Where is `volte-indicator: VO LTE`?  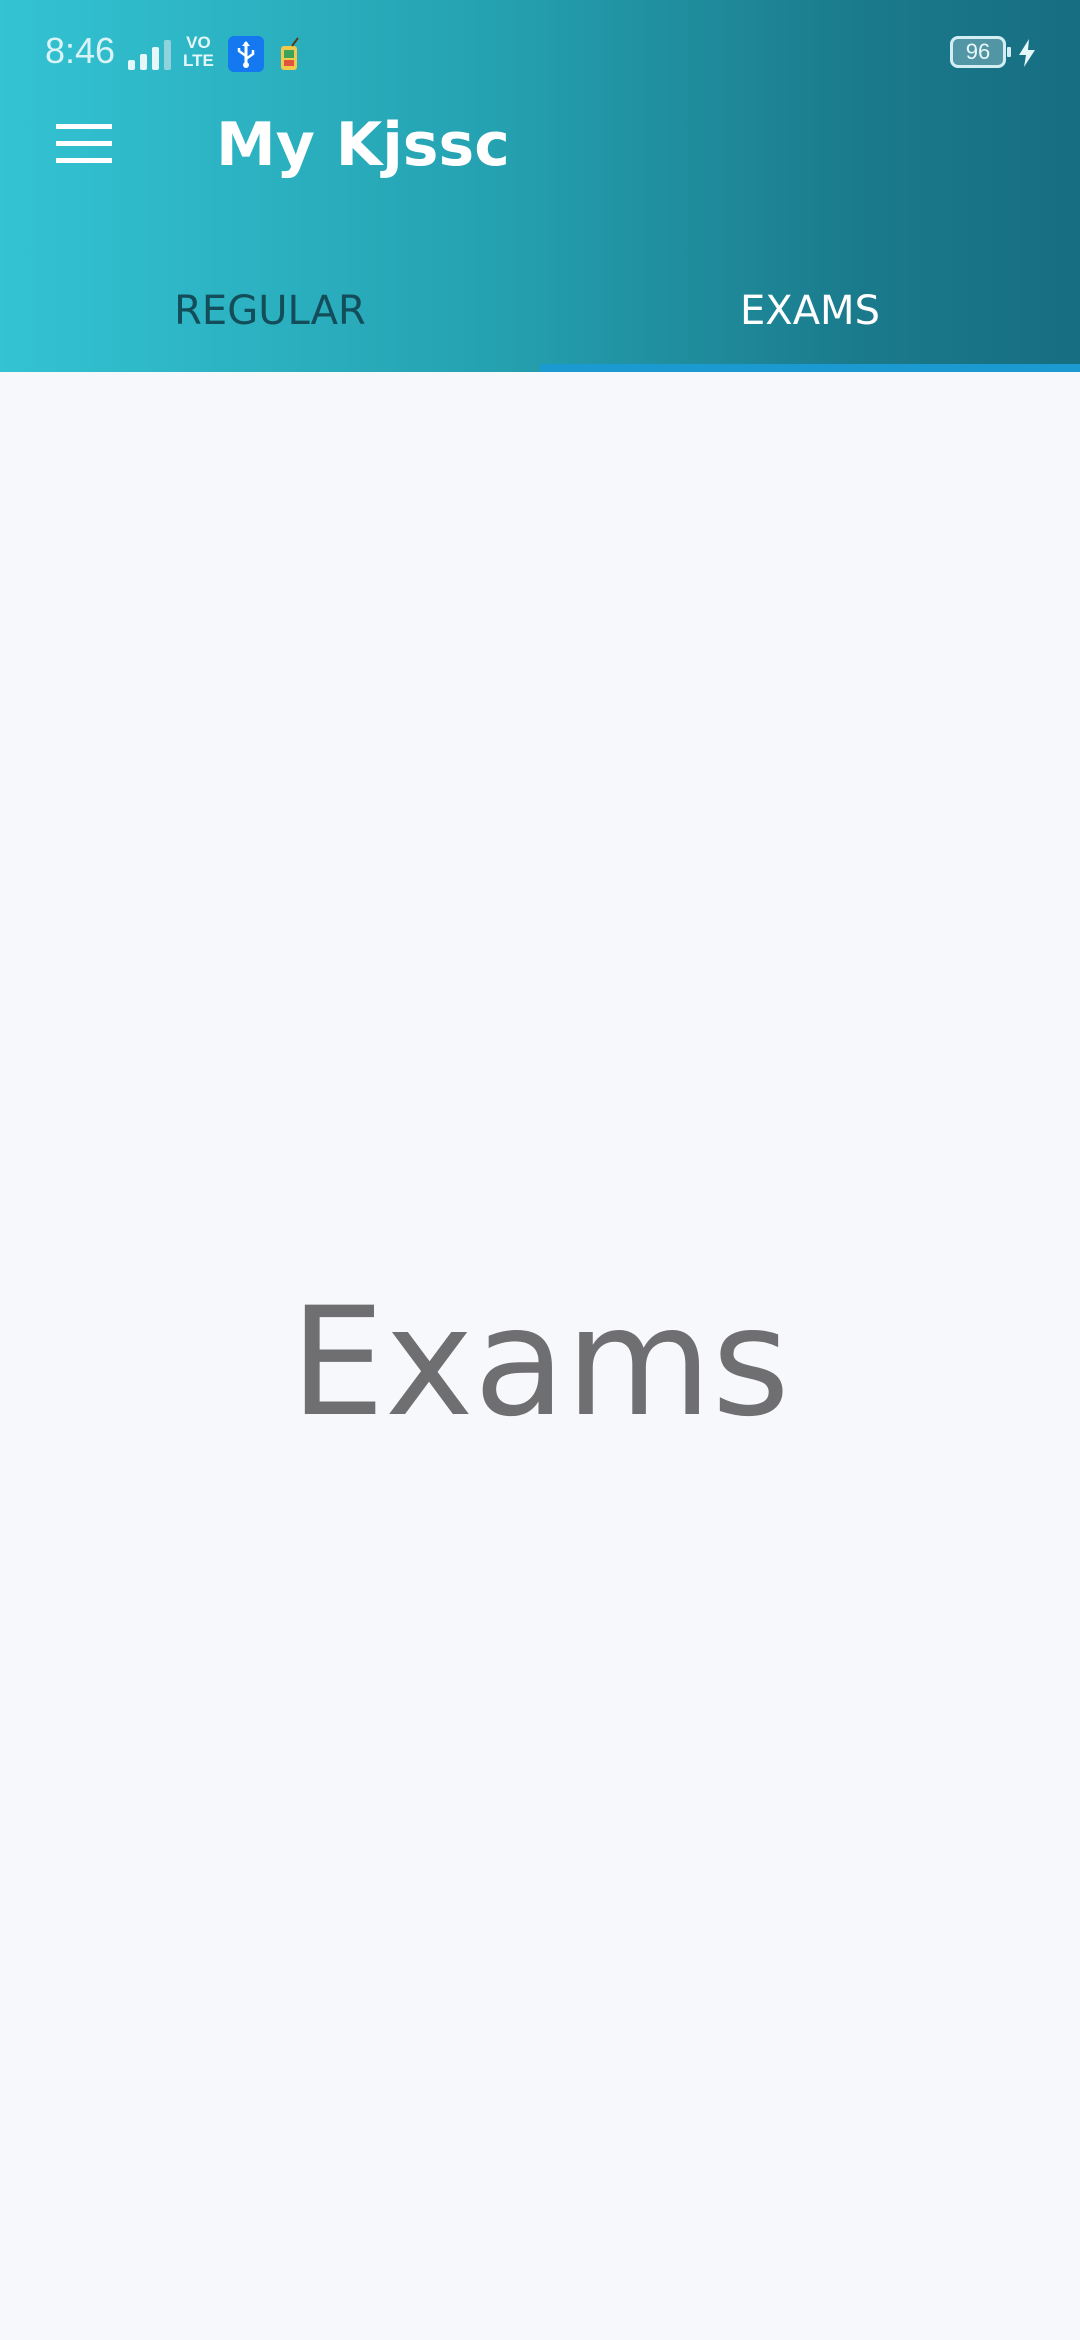
volte-indicator: VO LTE is located at coordinates (198, 52).